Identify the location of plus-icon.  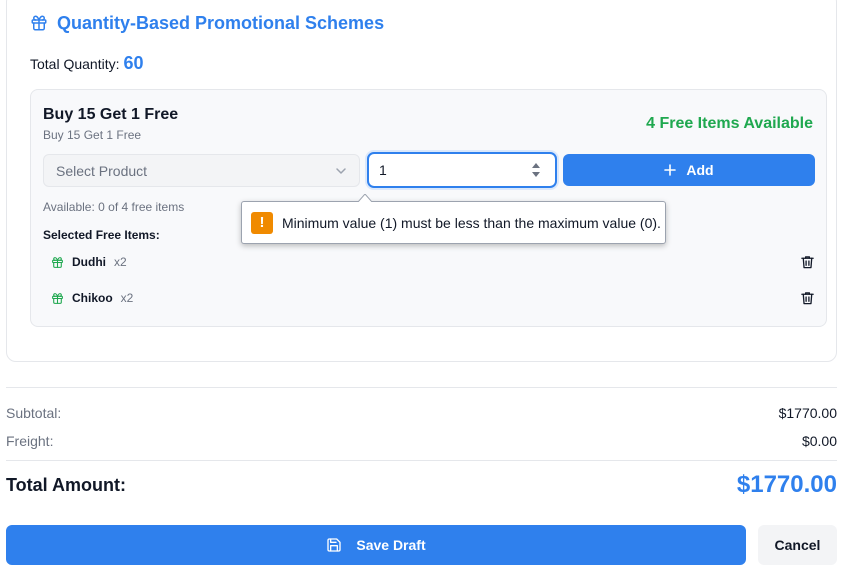
(670, 170).